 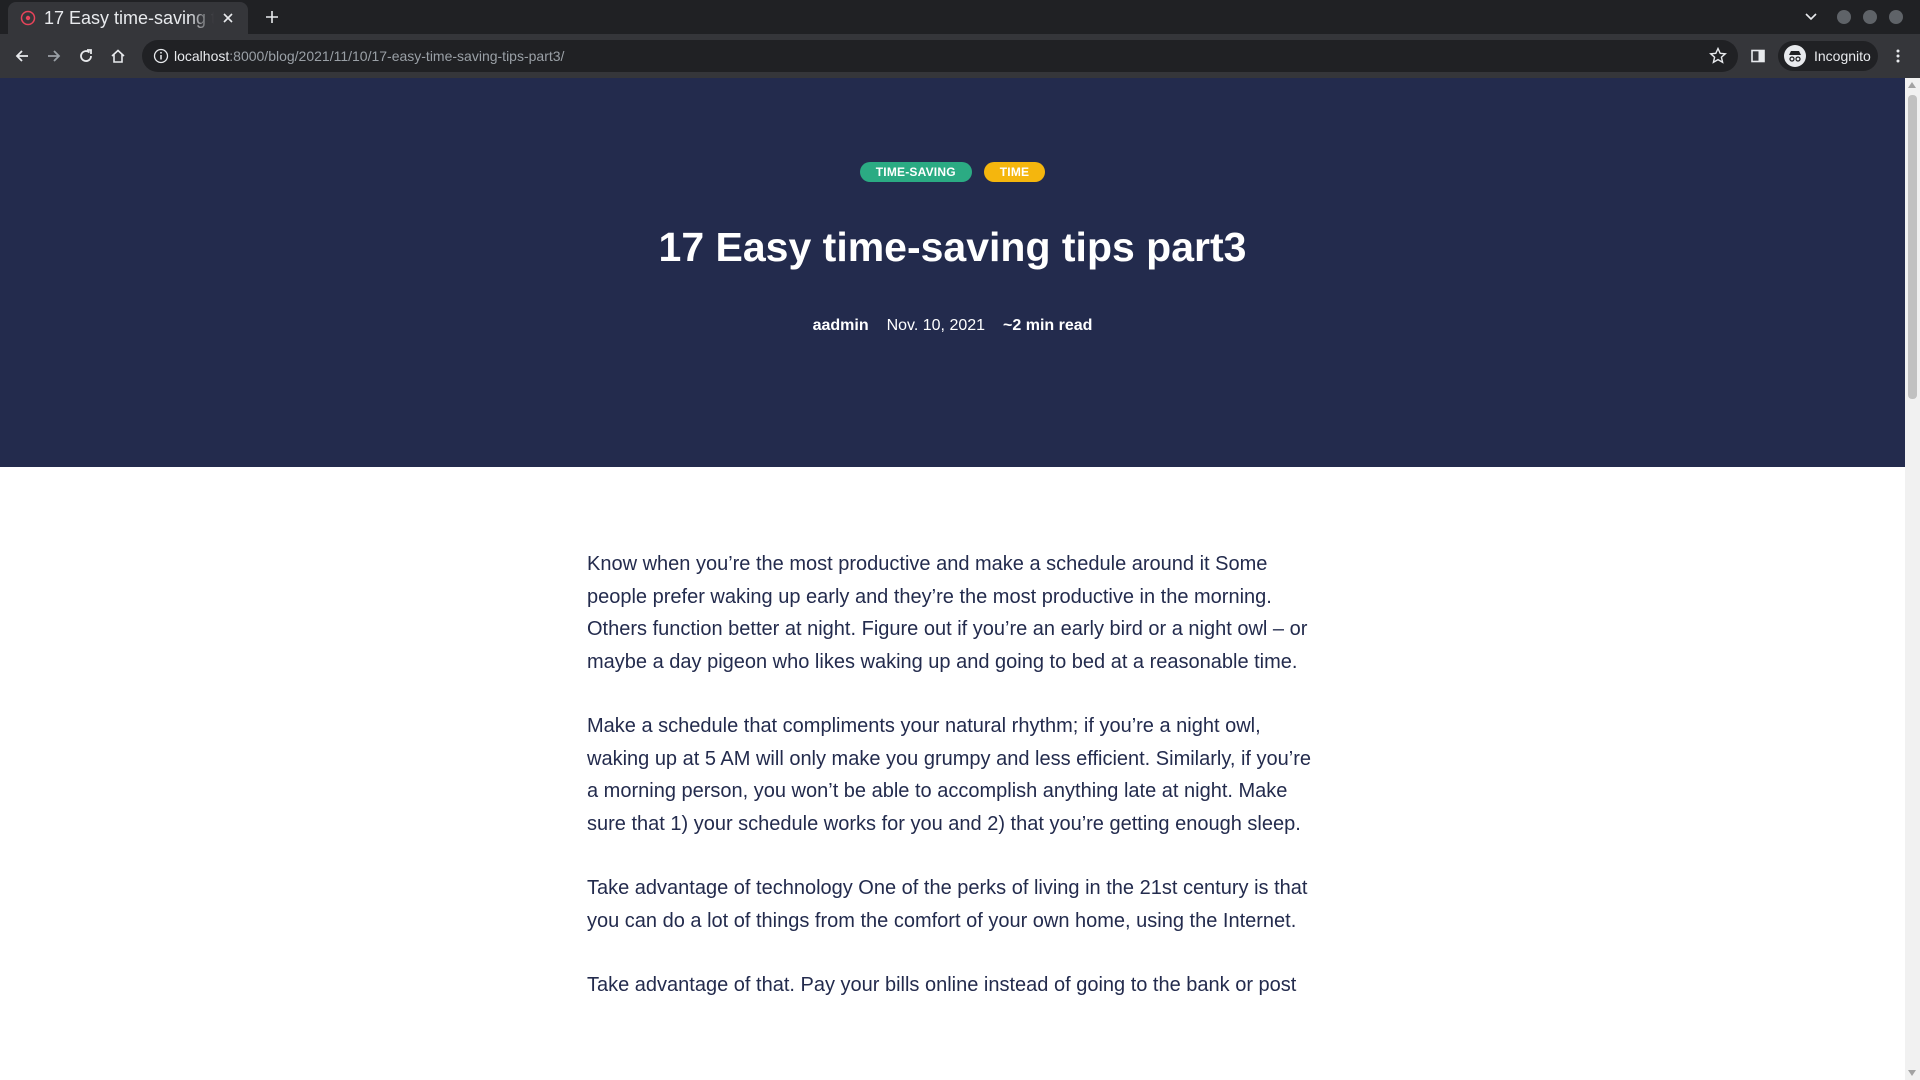 I want to click on tag-list: TIME-SAVING TIME, so click(x=952, y=172).